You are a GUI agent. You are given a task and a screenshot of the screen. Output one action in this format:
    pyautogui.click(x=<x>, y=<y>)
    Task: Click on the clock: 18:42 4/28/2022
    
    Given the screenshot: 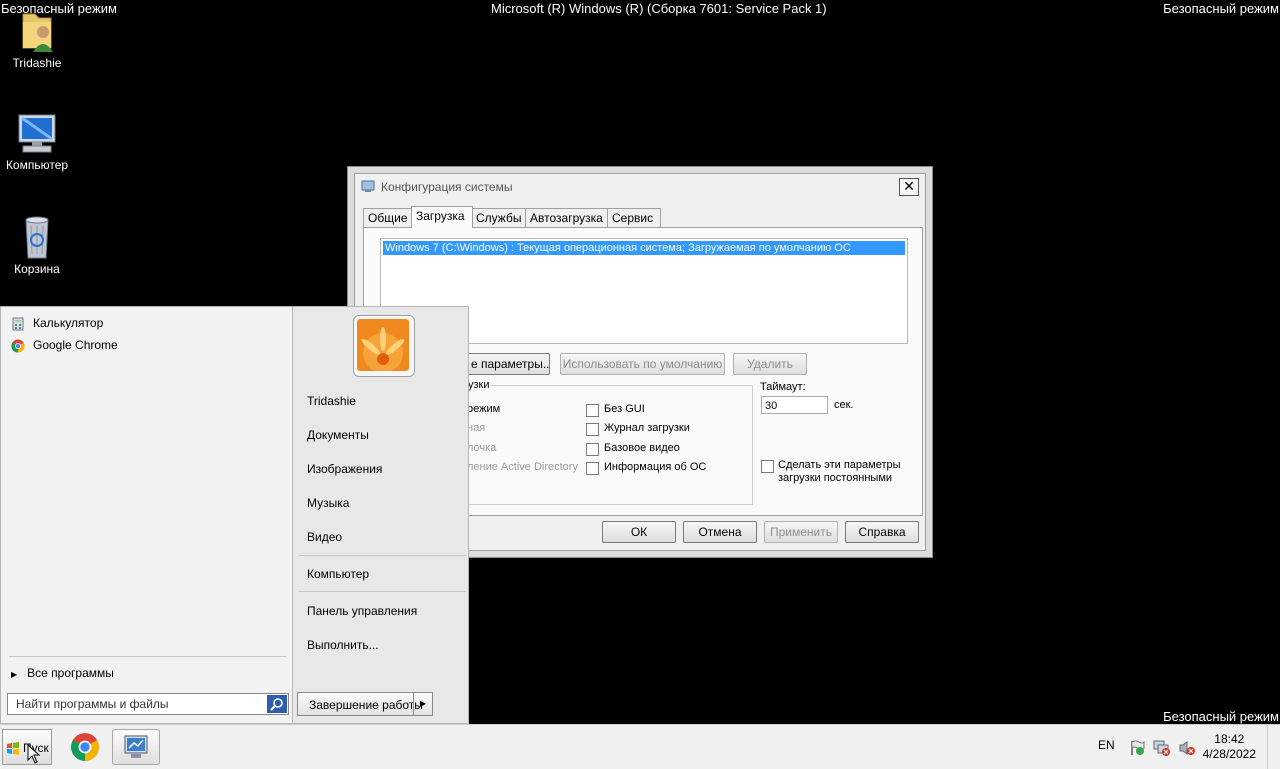 What is the action you would take?
    pyautogui.click(x=1229, y=747)
    